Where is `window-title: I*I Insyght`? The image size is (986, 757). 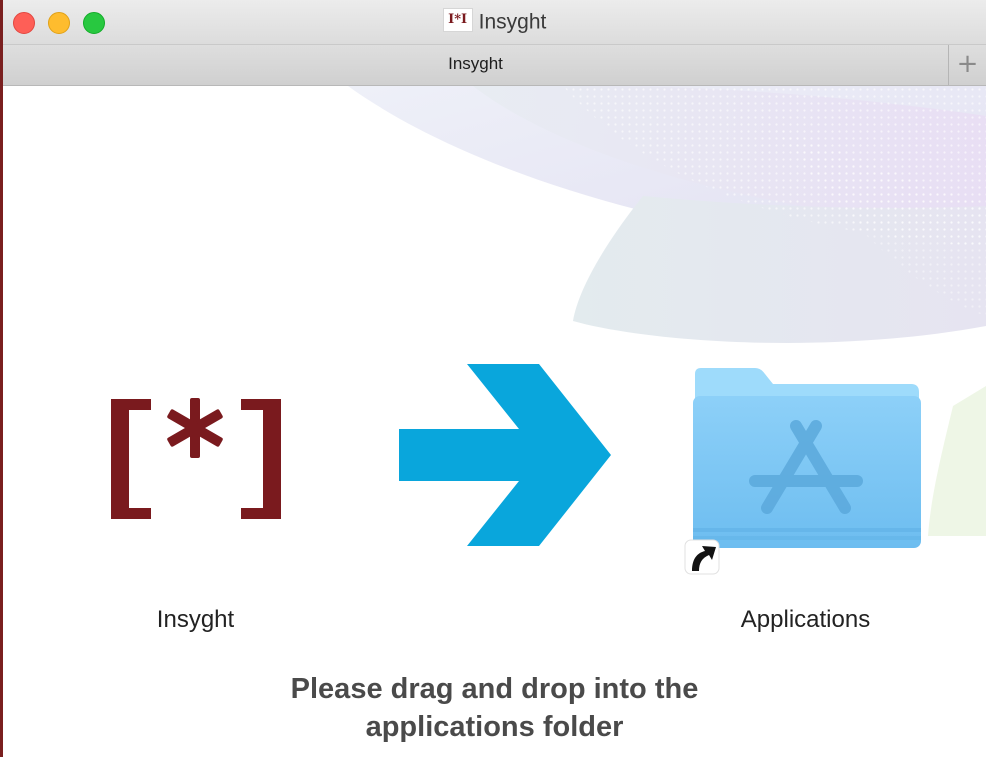 window-title: I*I Insyght is located at coordinates (494, 21).